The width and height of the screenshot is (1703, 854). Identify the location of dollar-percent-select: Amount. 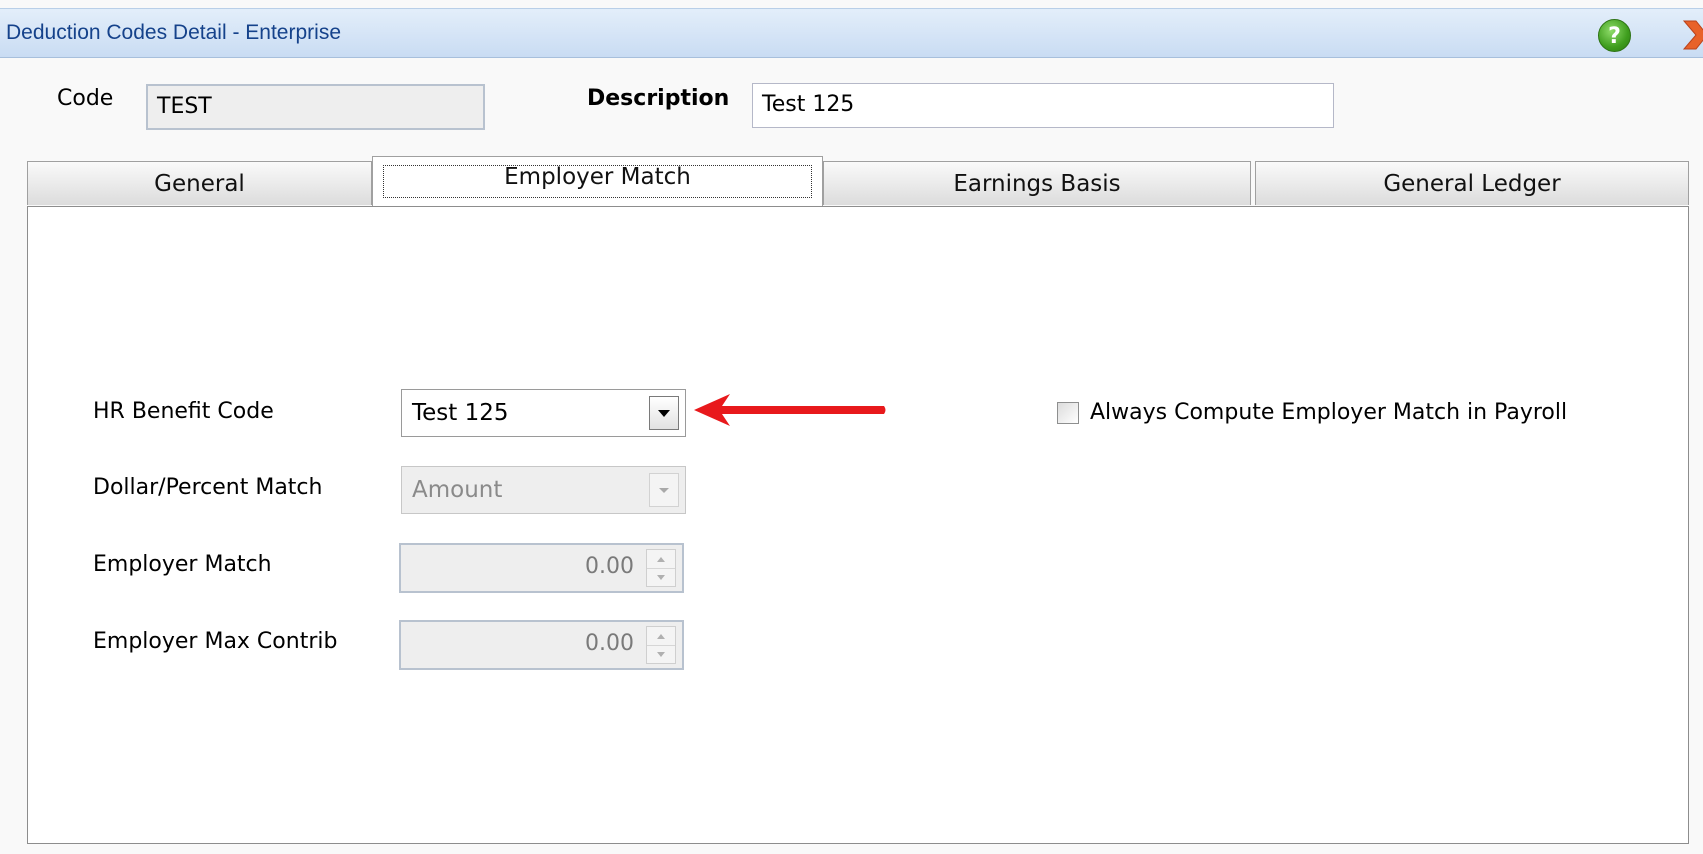
(543, 490).